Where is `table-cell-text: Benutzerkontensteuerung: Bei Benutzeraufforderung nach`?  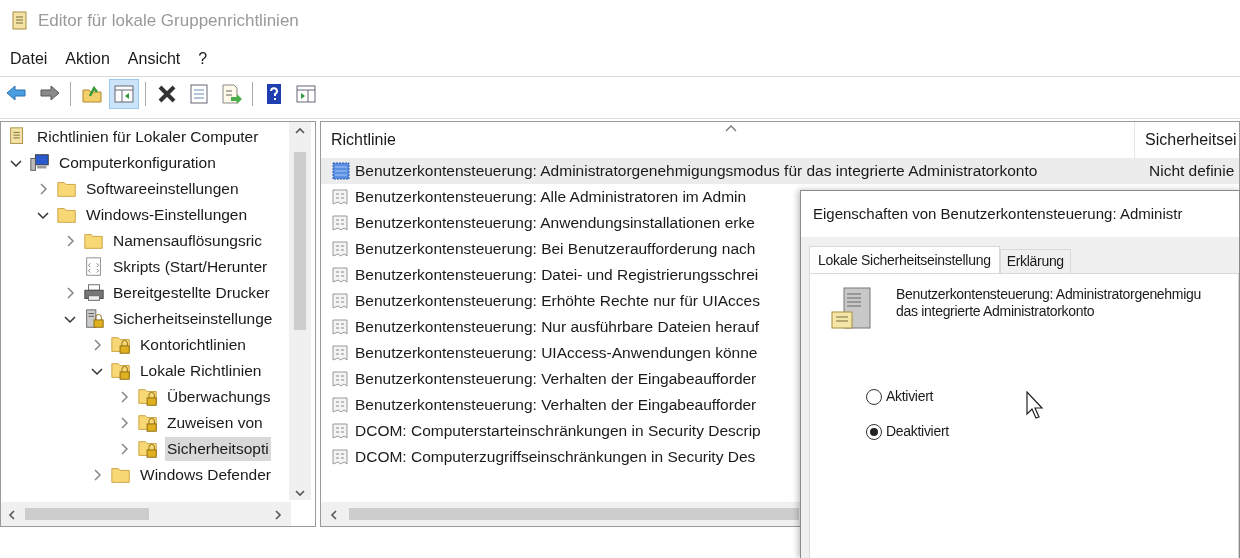 table-cell-text: Benutzerkontensteuerung: Bei Benutzeraufforderung nach is located at coordinates (555, 249).